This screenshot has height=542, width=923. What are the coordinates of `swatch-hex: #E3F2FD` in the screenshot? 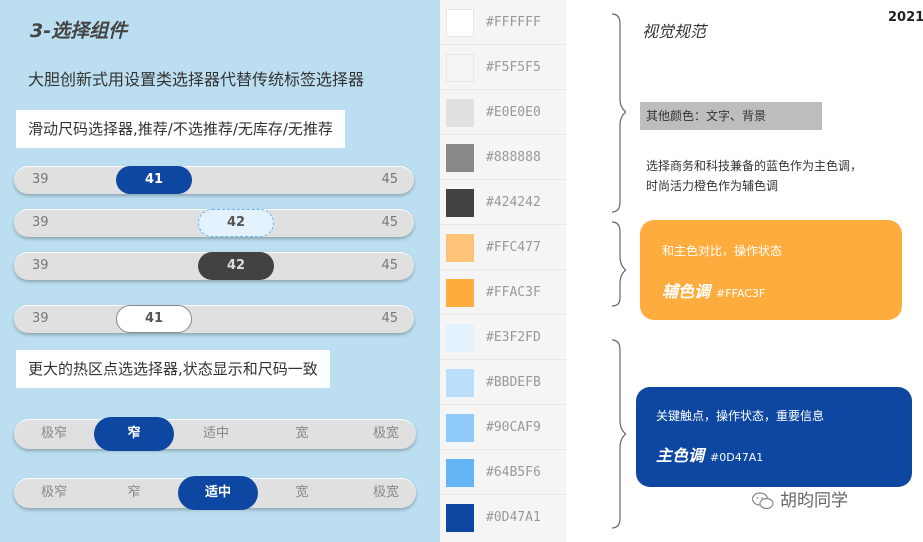 It's located at (513, 337).